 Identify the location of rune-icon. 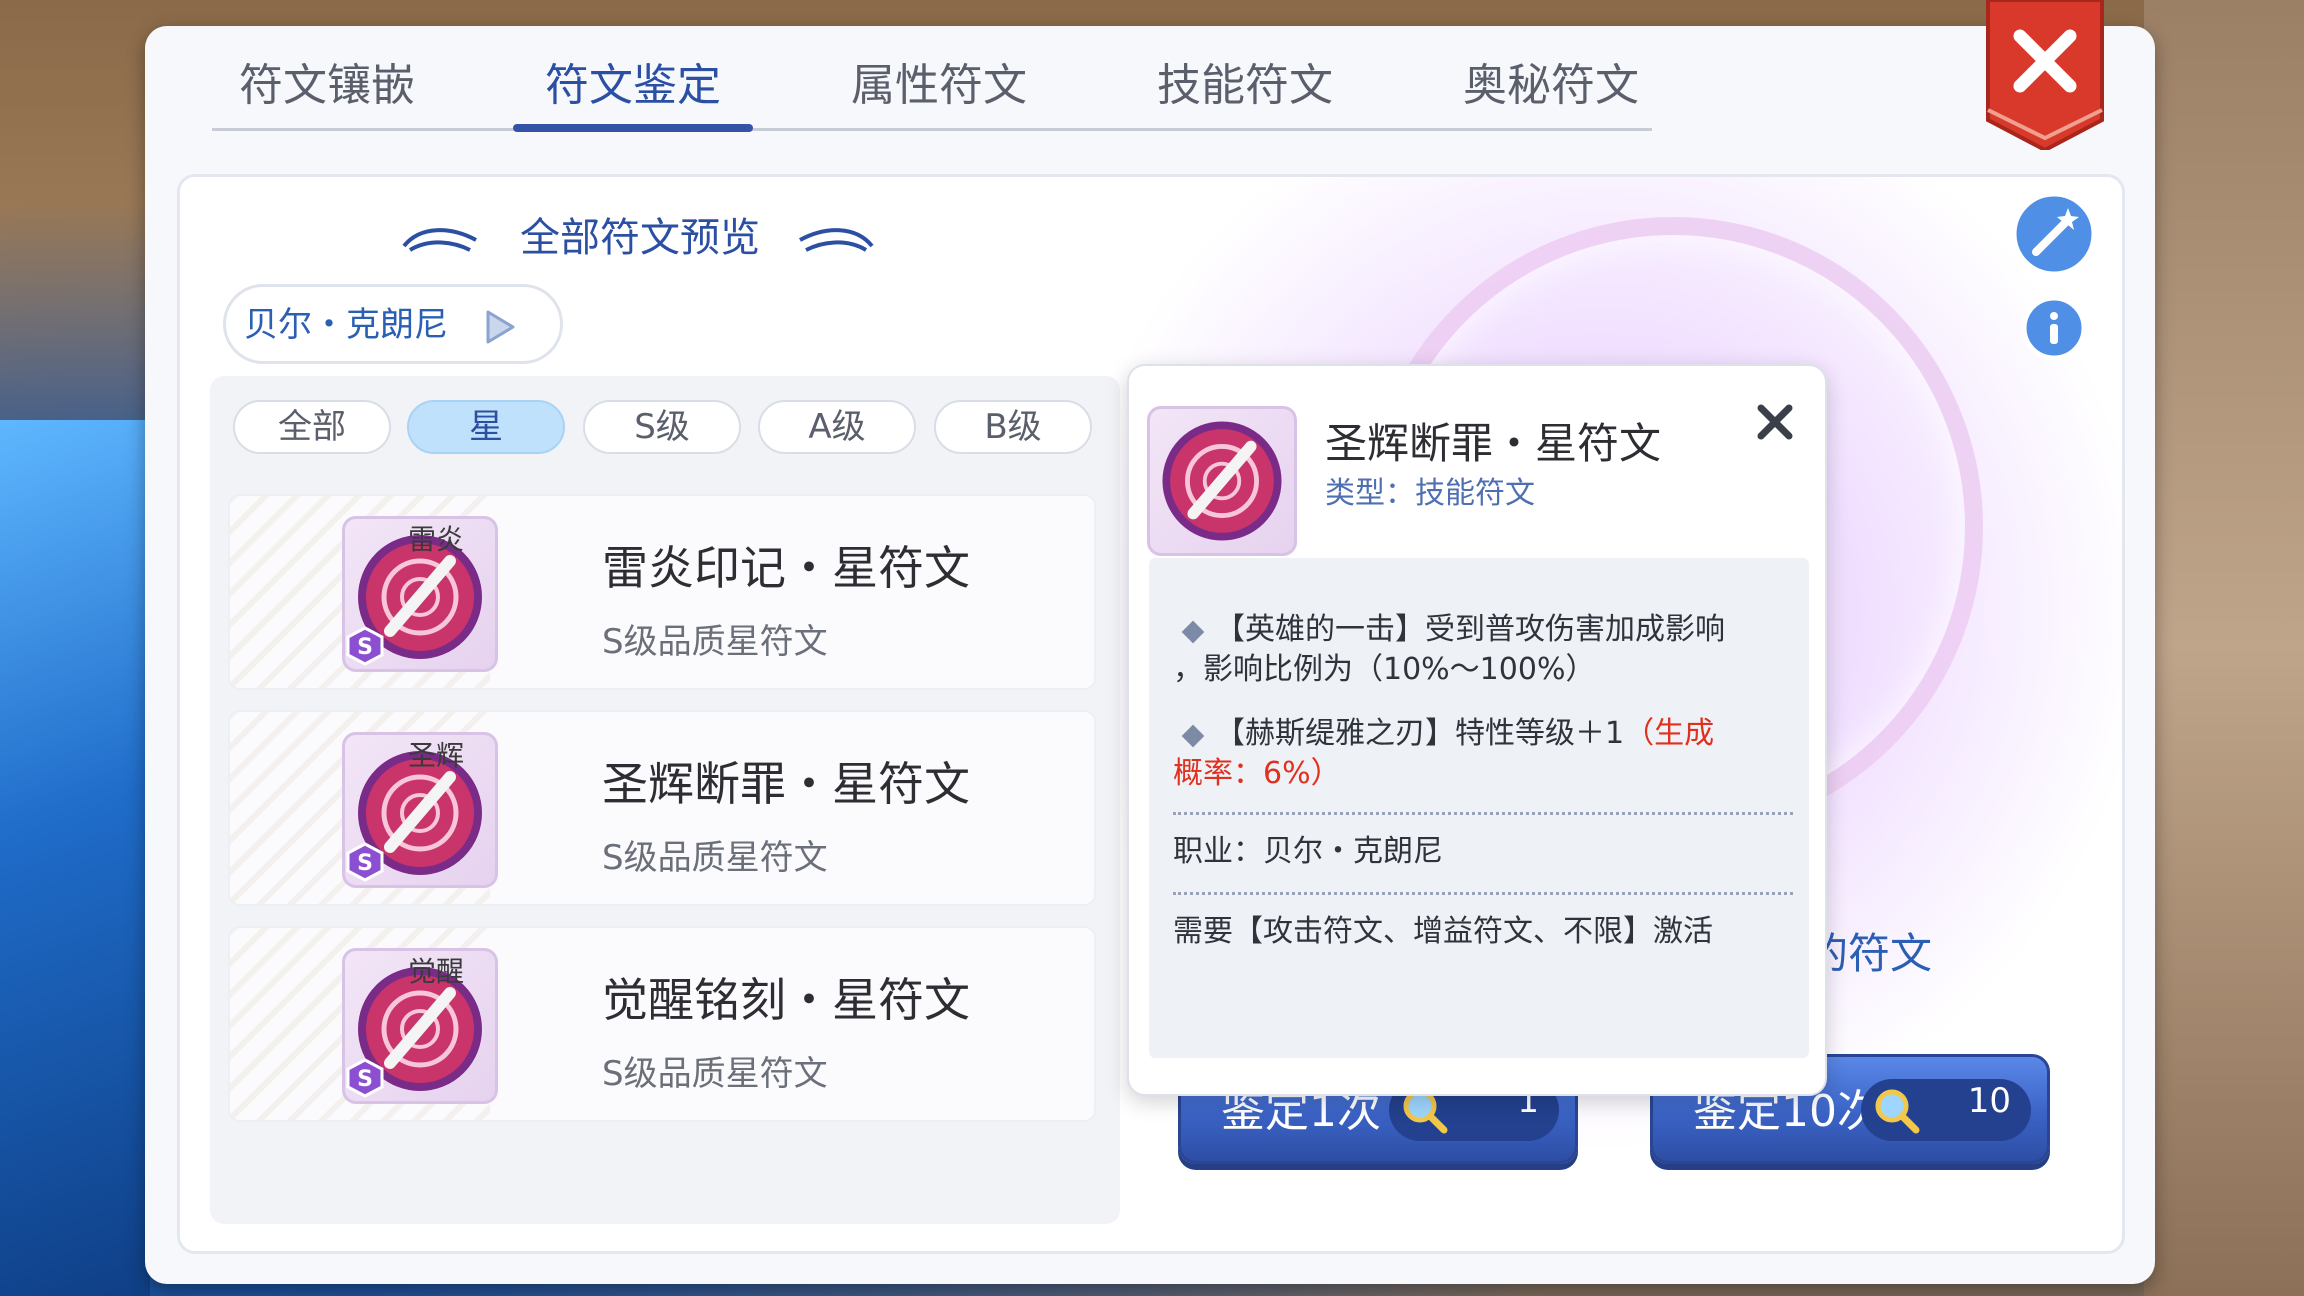
(1222, 481).